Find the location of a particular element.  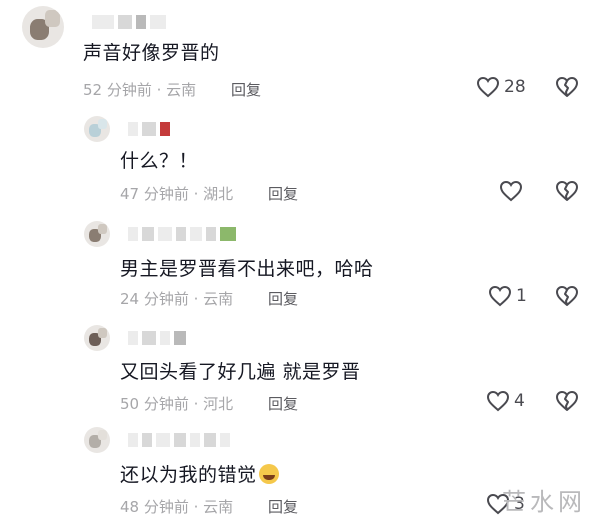

comment-meta: 47 分钟前 · 湖北 is located at coordinates (177, 194).